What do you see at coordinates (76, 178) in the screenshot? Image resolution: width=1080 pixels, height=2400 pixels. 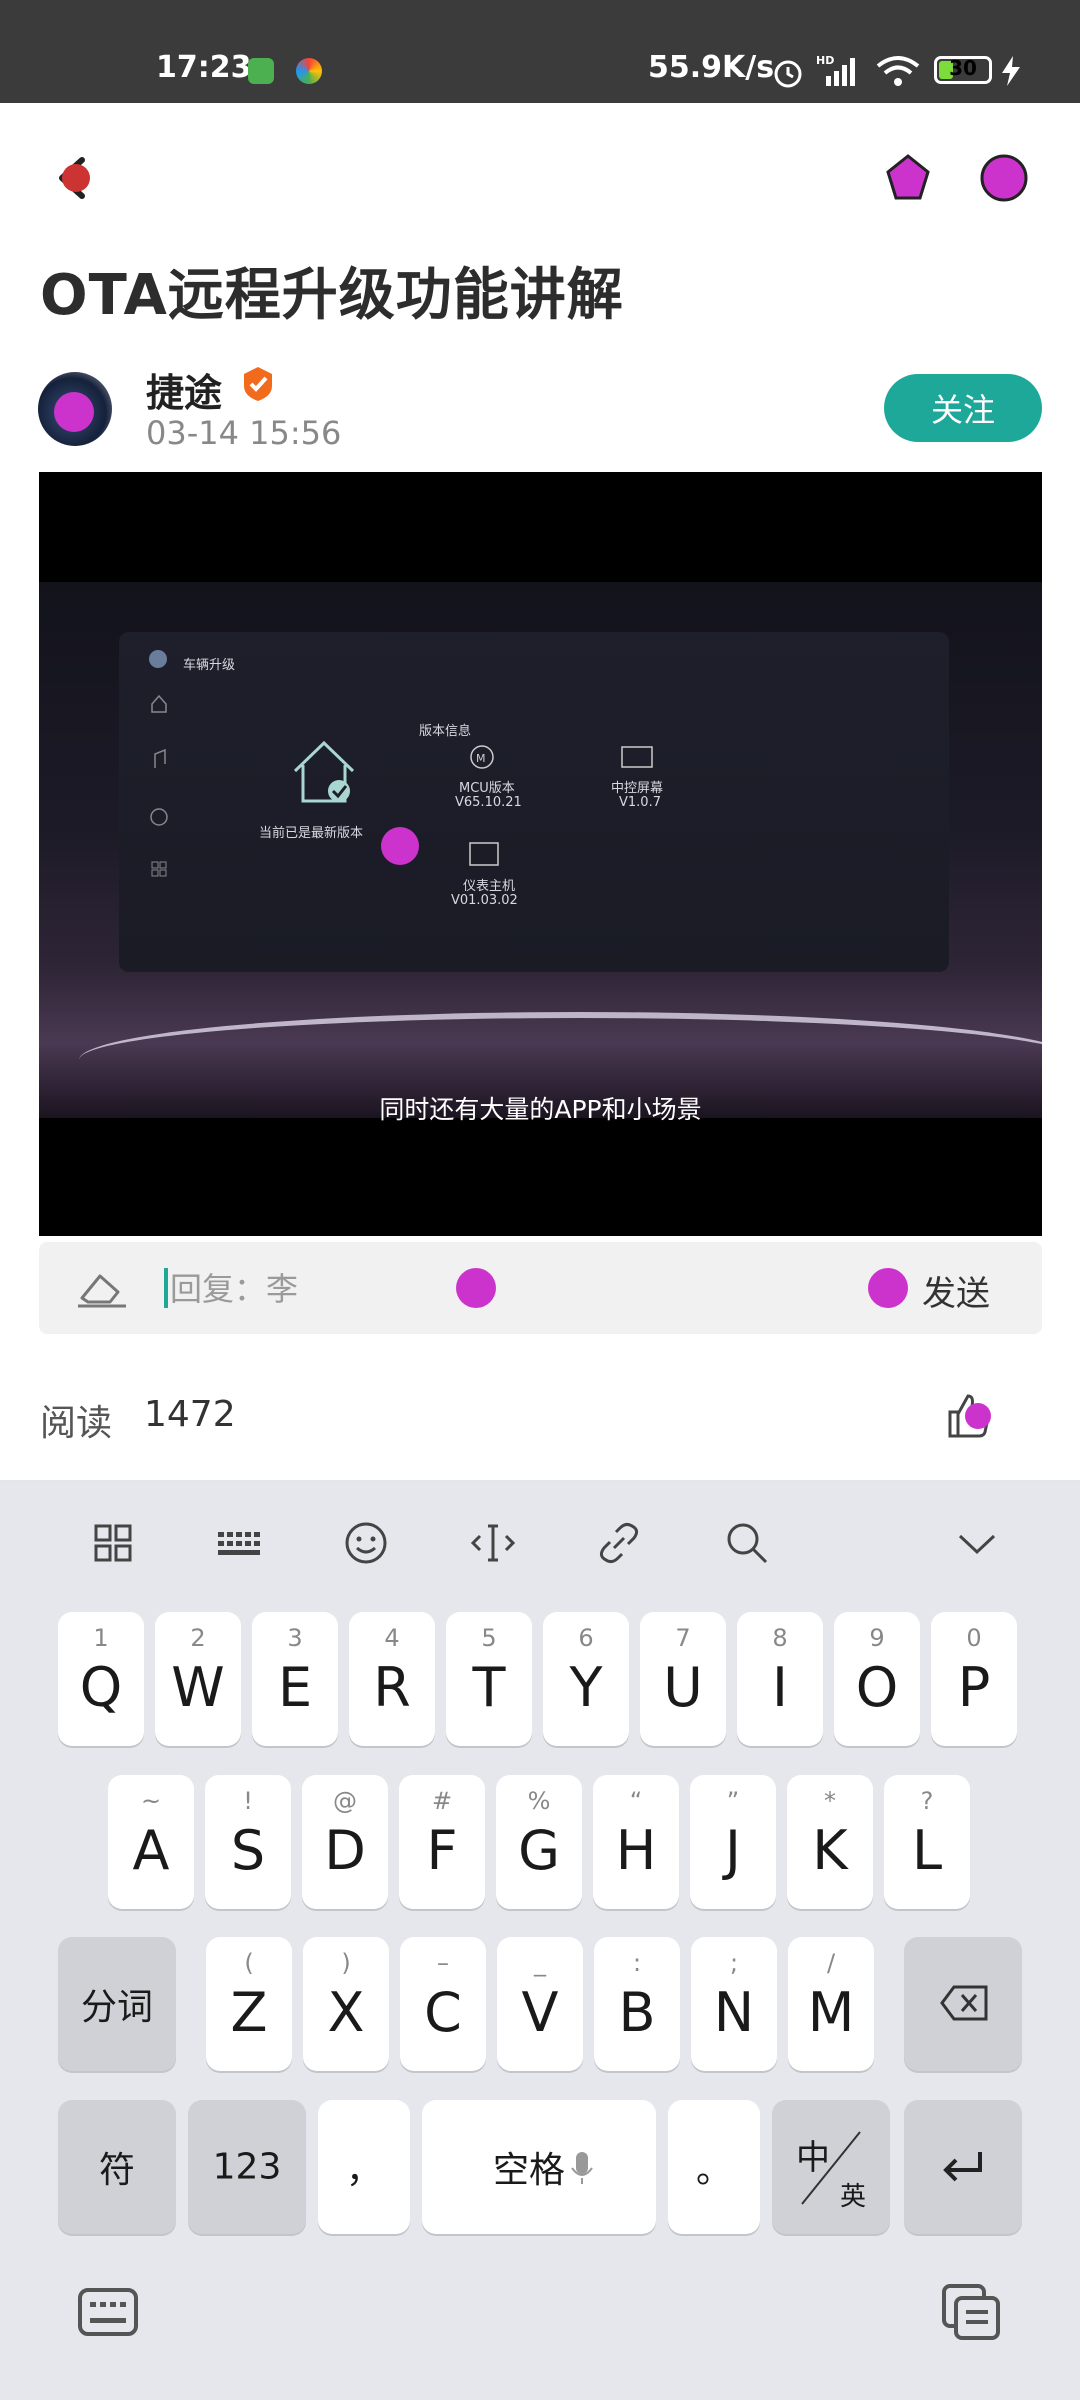 I see `back-arrow-icon` at bounding box center [76, 178].